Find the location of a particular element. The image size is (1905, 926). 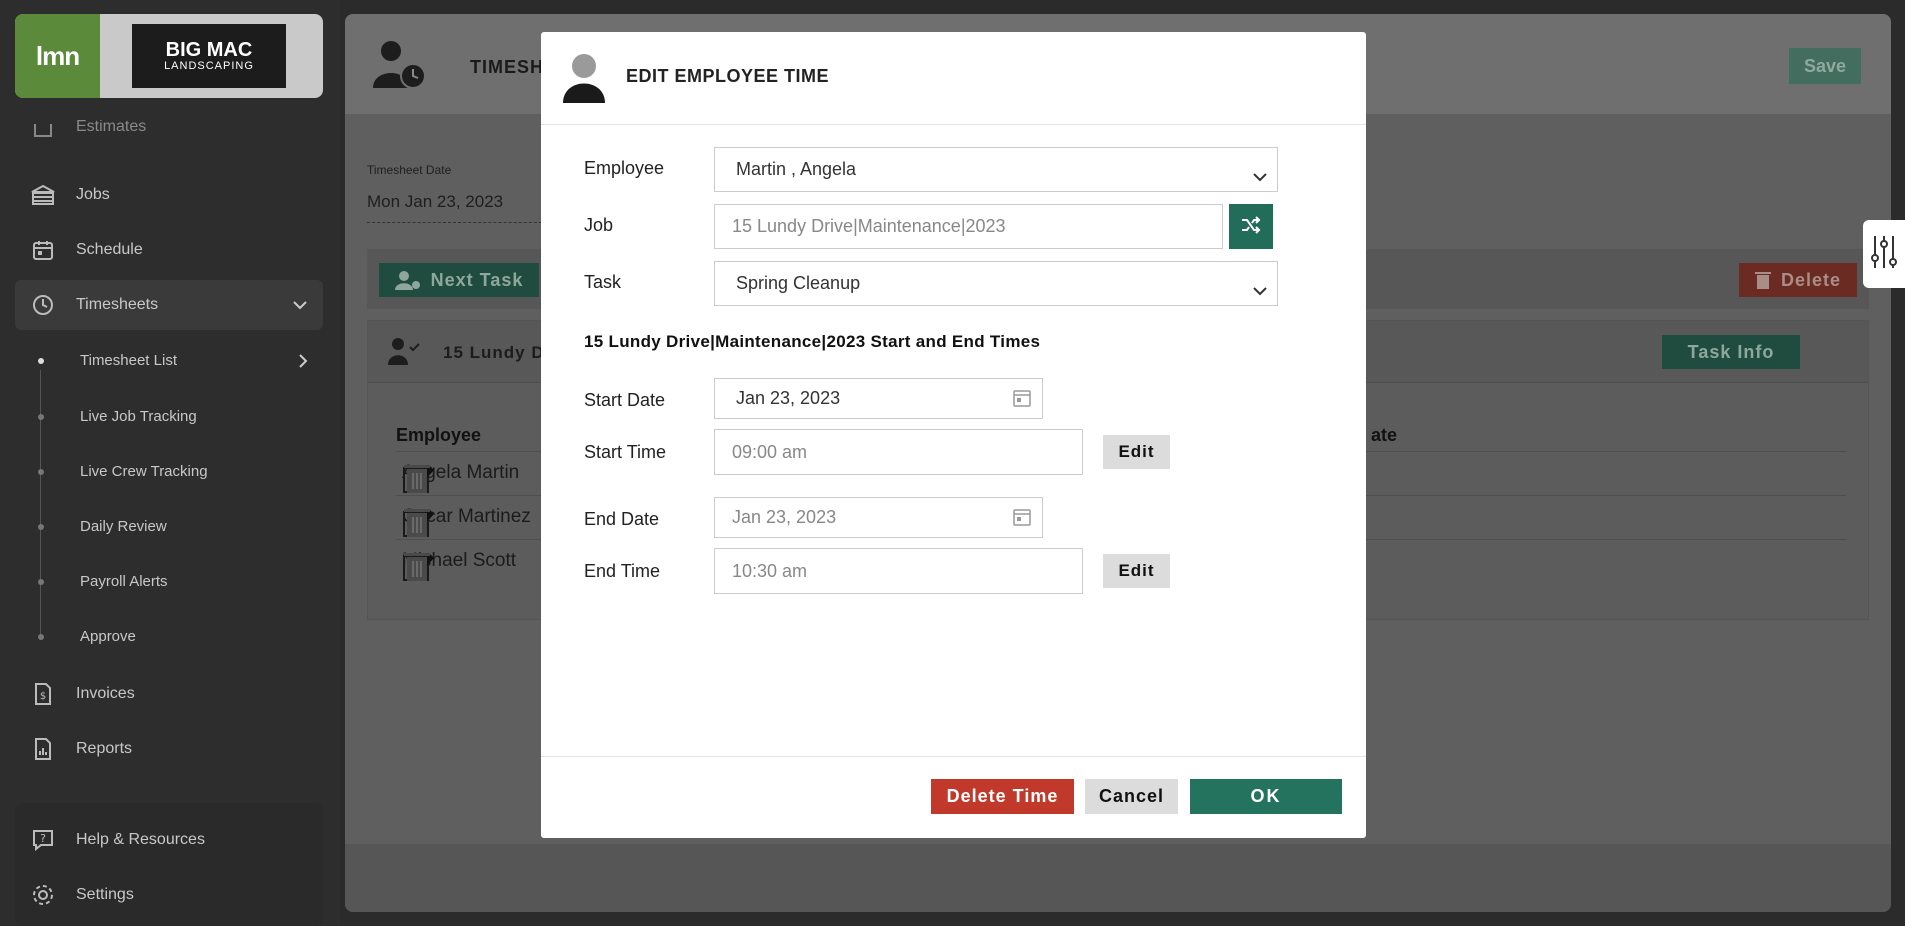

timesheet-date-value: Mon Jan 23, 2023 is located at coordinates (457, 207).